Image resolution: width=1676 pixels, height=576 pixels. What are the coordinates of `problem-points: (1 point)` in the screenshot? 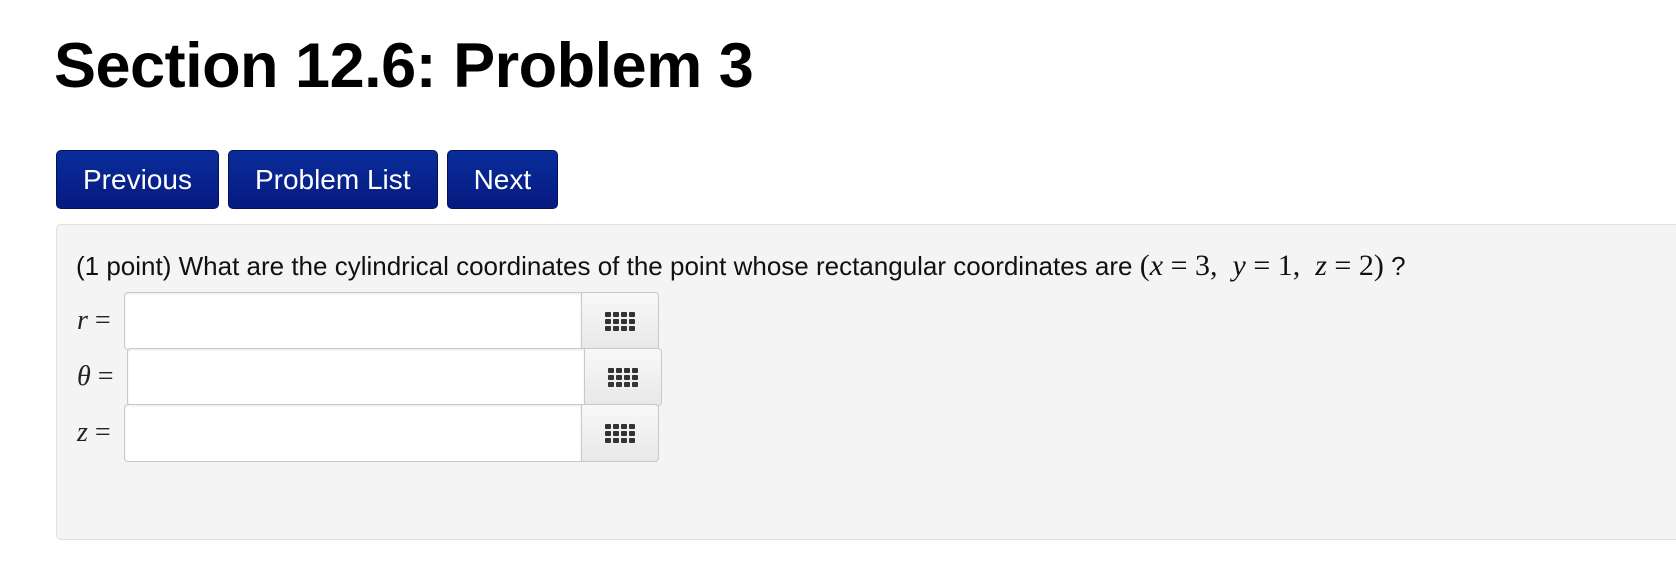 It's located at (124, 266).